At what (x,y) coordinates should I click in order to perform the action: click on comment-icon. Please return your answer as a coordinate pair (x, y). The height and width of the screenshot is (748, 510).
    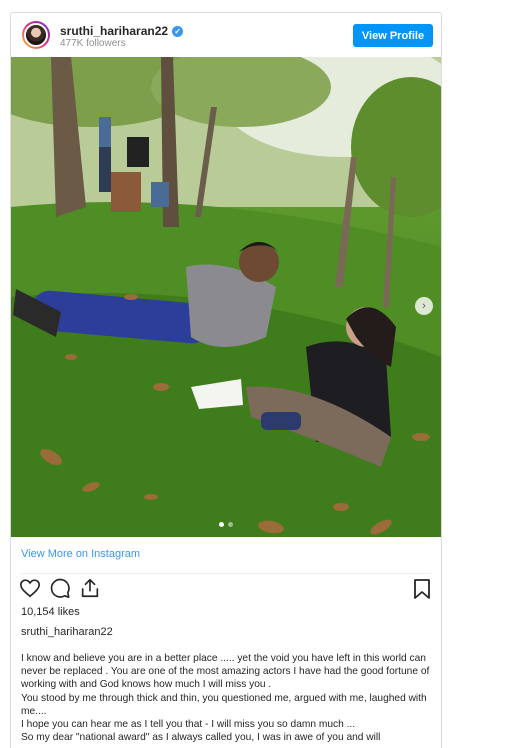
    Looking at the image, I should click on (60, 588).